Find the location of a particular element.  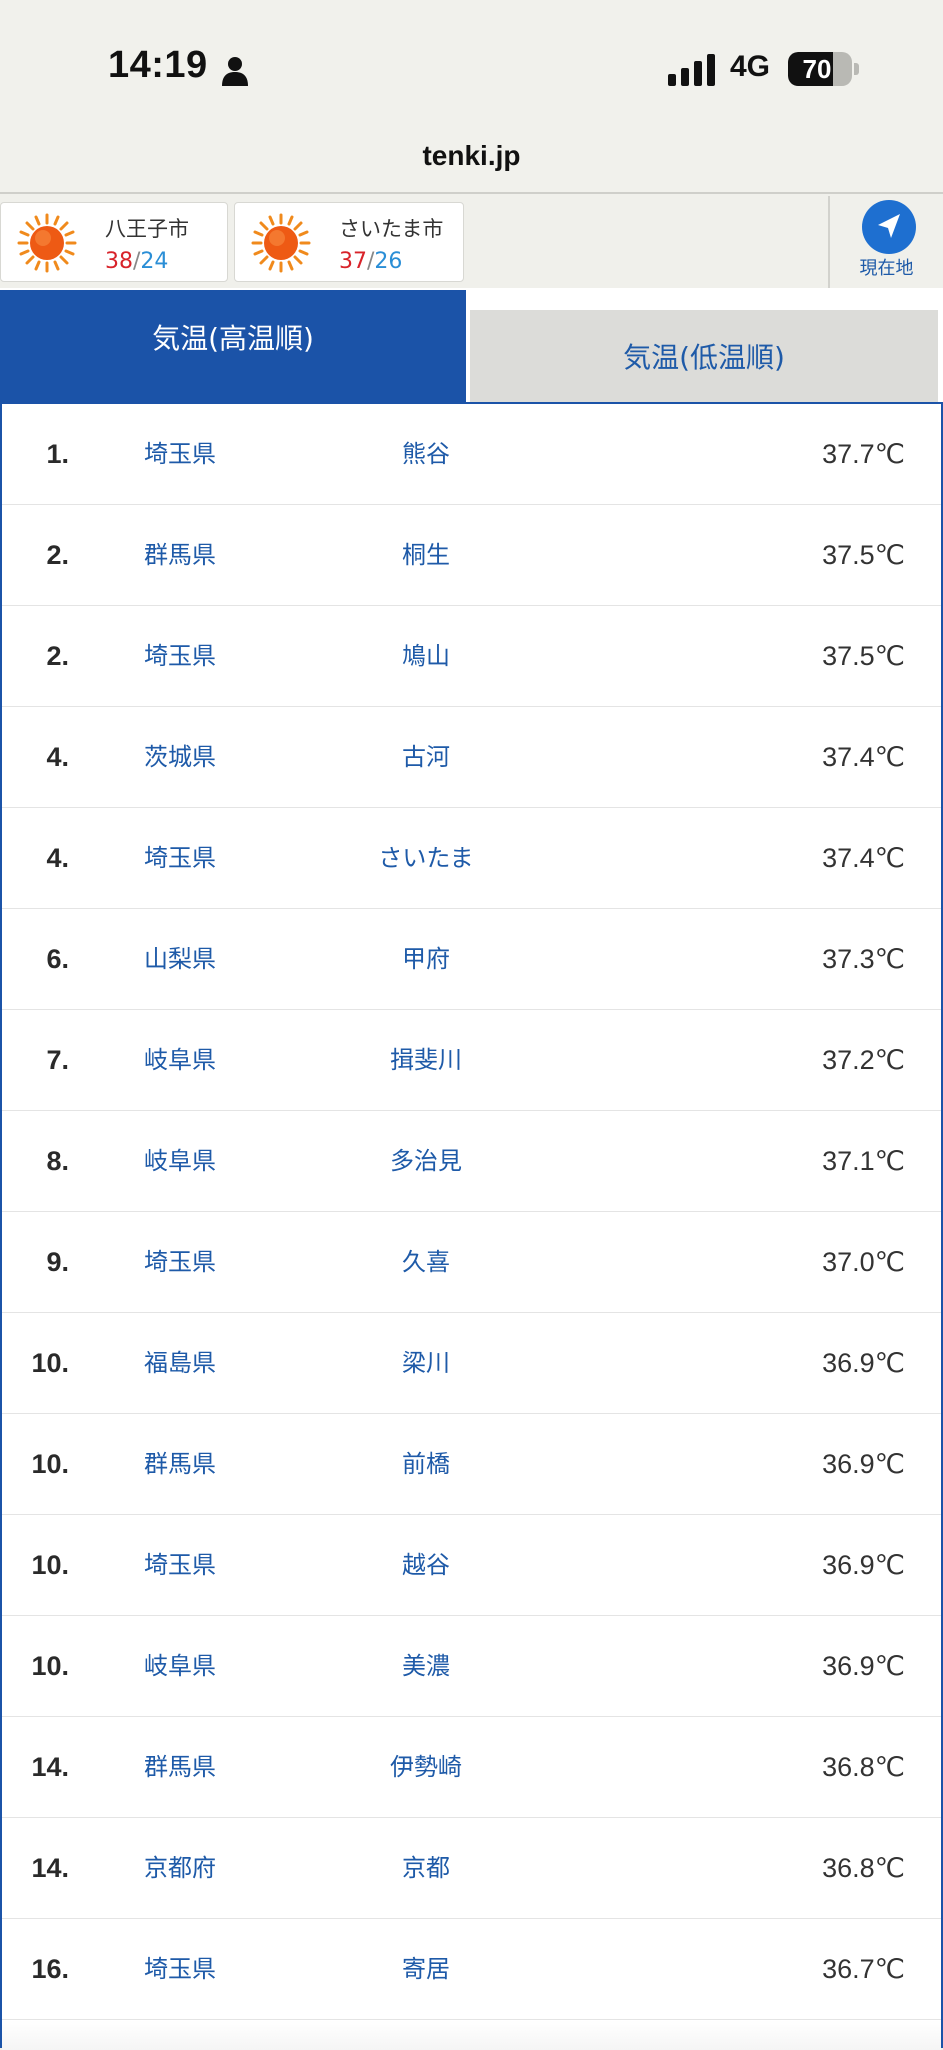

temperature-value: 37.7℃ is located at coordinates (863, 454).